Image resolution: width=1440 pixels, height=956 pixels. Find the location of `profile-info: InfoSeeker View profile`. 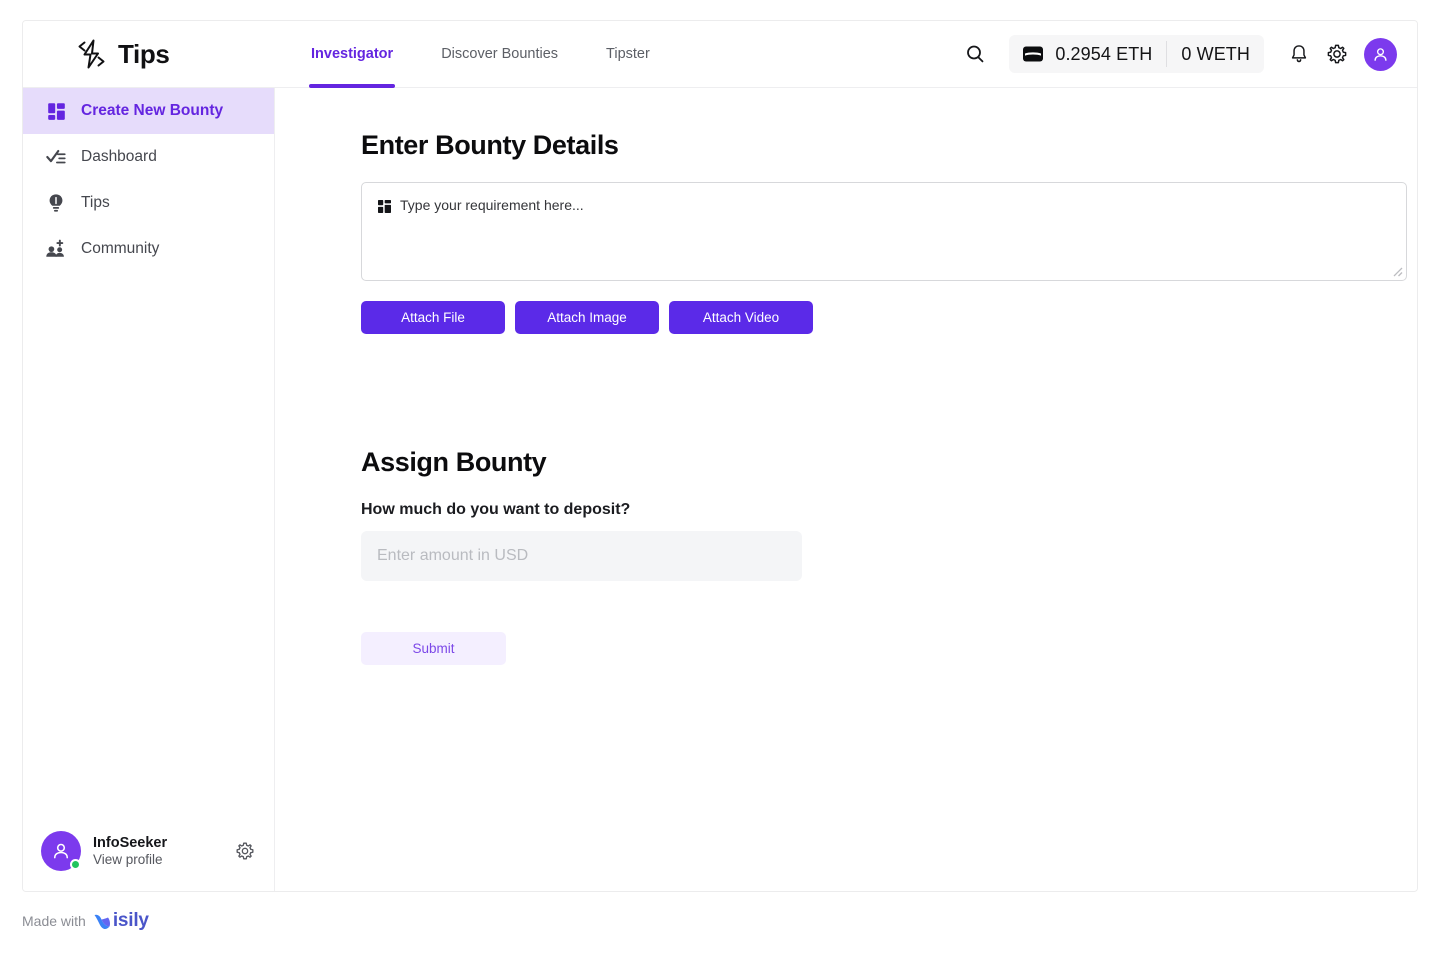

profile-info: InfoSeeker View profile is located at coordinates (130, 851).